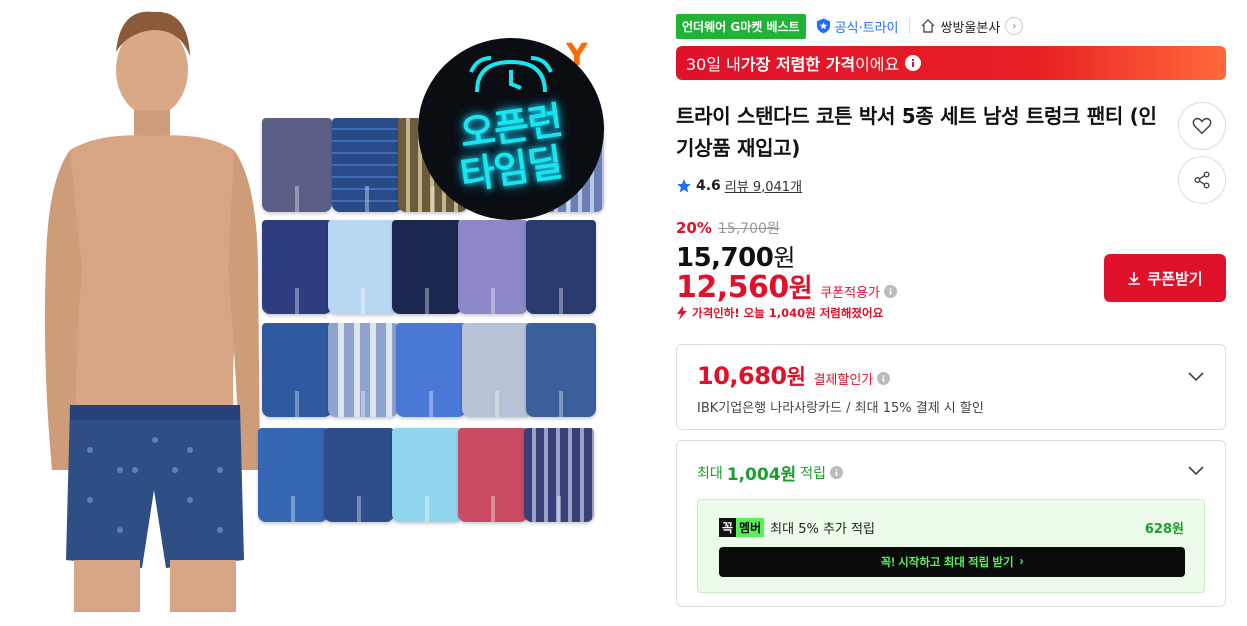 The width and height of the screenshot is (1247, 626). Describe the element at coordinates (866, 28) in the screenshot. I see `official-store-label: 공식·트라이` at that location.